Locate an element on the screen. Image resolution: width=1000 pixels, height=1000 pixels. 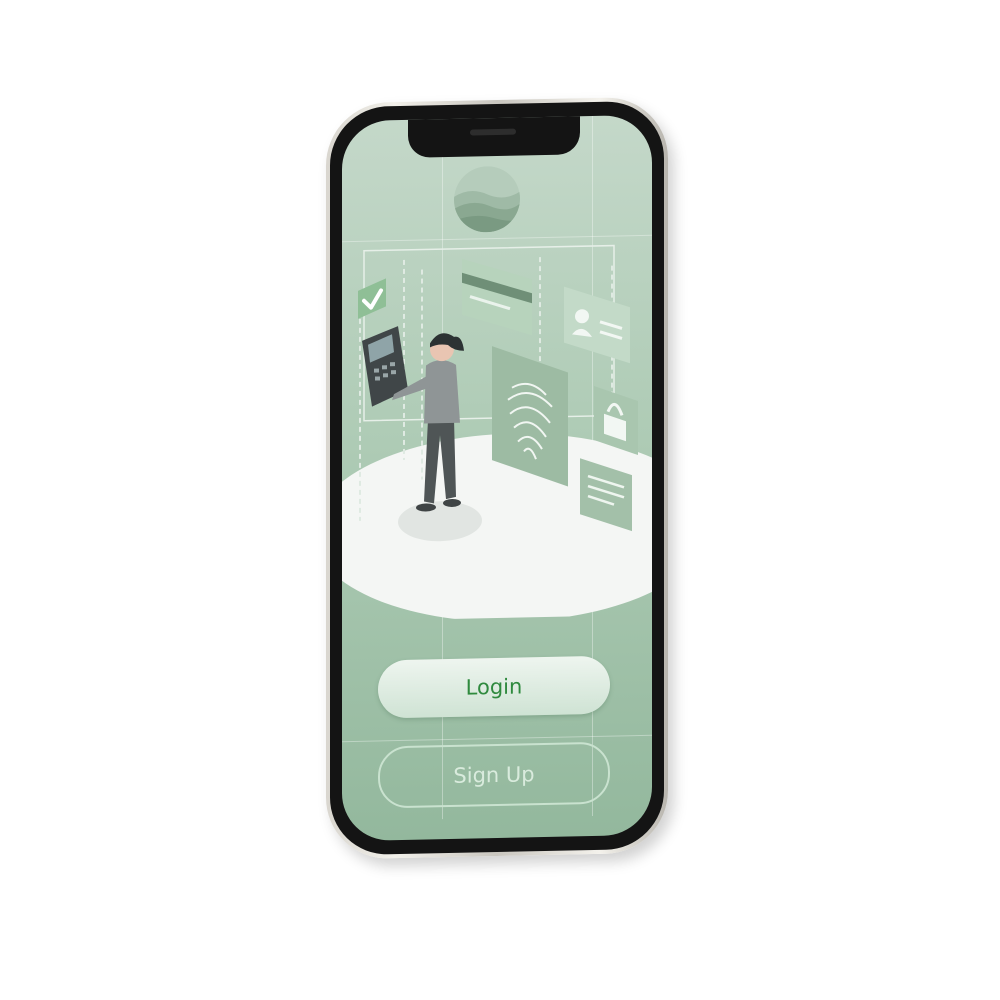
grid-line is located at coordinates (497, 738).